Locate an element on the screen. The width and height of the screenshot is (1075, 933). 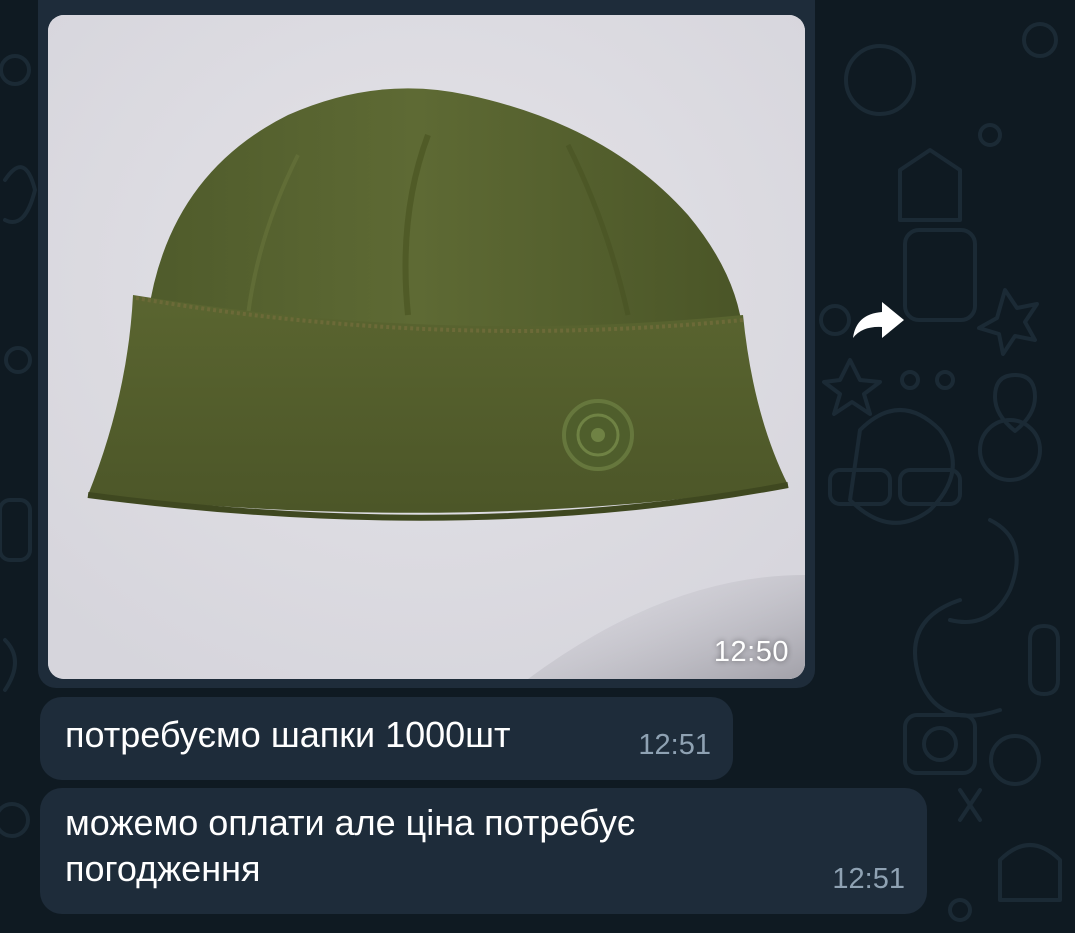
message-bubble: потребуємо шапки 1000шт 12:51 is located at coordinates (386, 738).